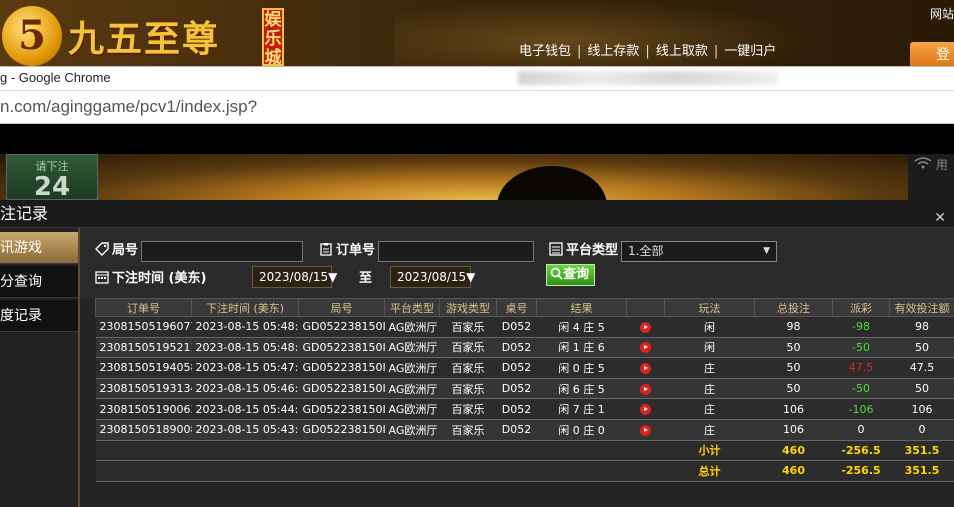 Image resolution: width=954 pixels, height=507 pixels. Describe the element at coordinates (341, 307) in the screenshot. I see `col-round: 局号` at that location.